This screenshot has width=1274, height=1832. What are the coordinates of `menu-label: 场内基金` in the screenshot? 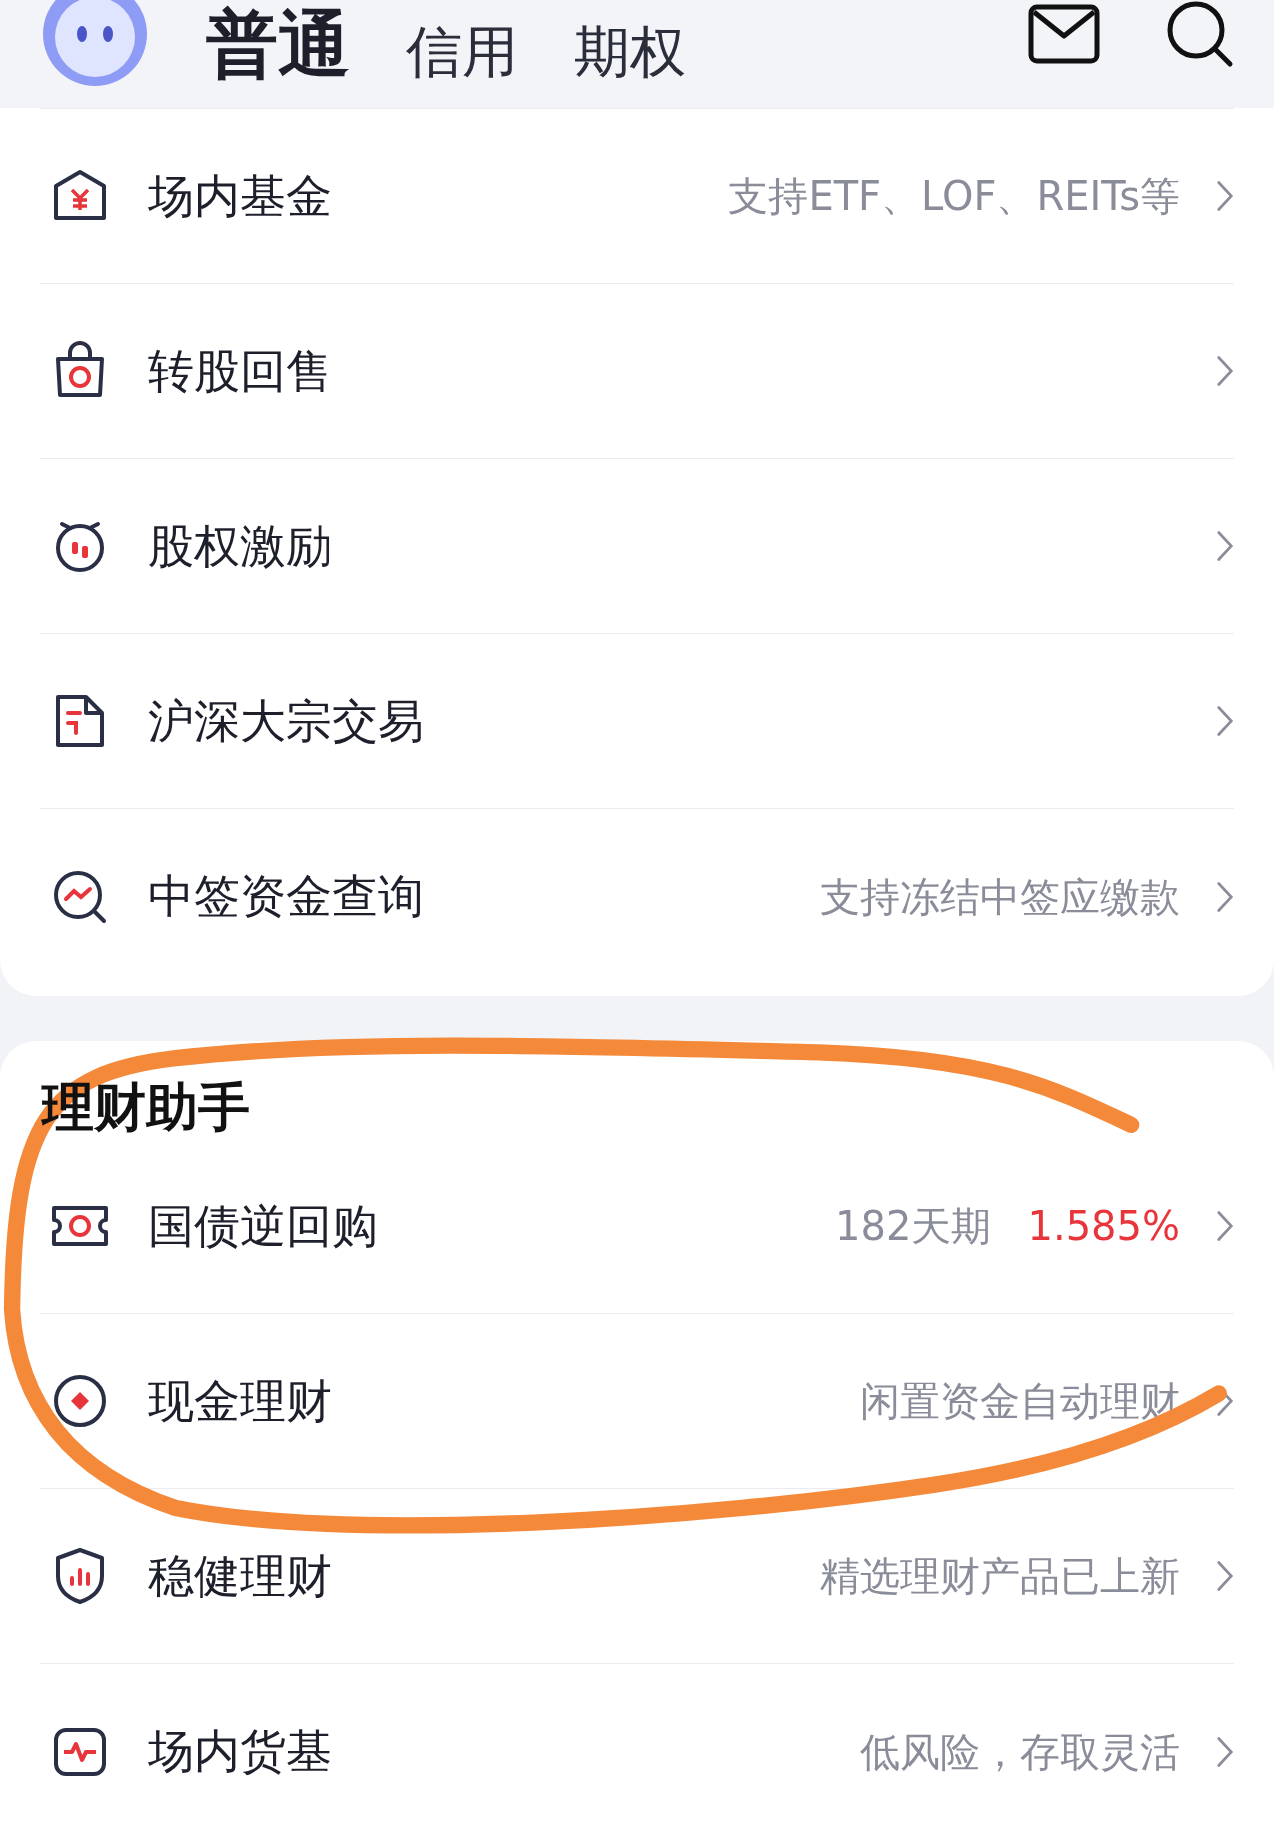 It's located at (240, 196).